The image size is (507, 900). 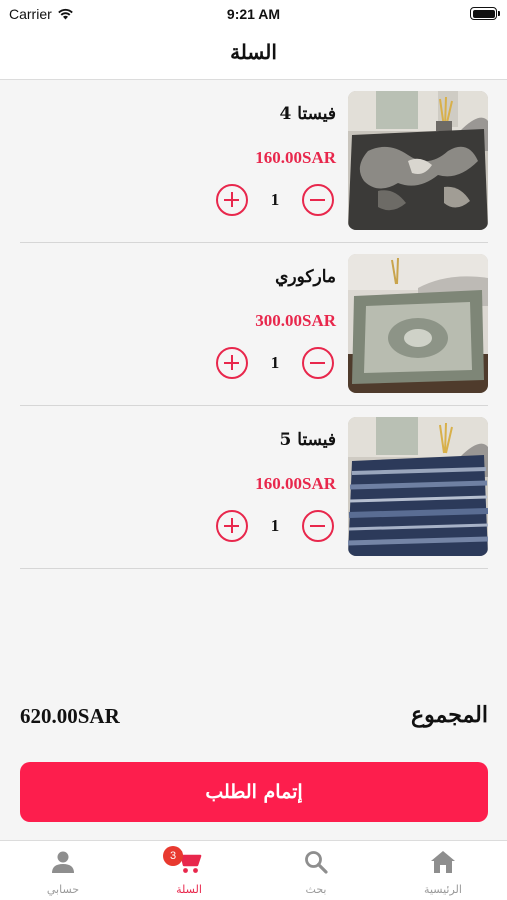 I want to click on battery-icon, so click(x=485, y=13).